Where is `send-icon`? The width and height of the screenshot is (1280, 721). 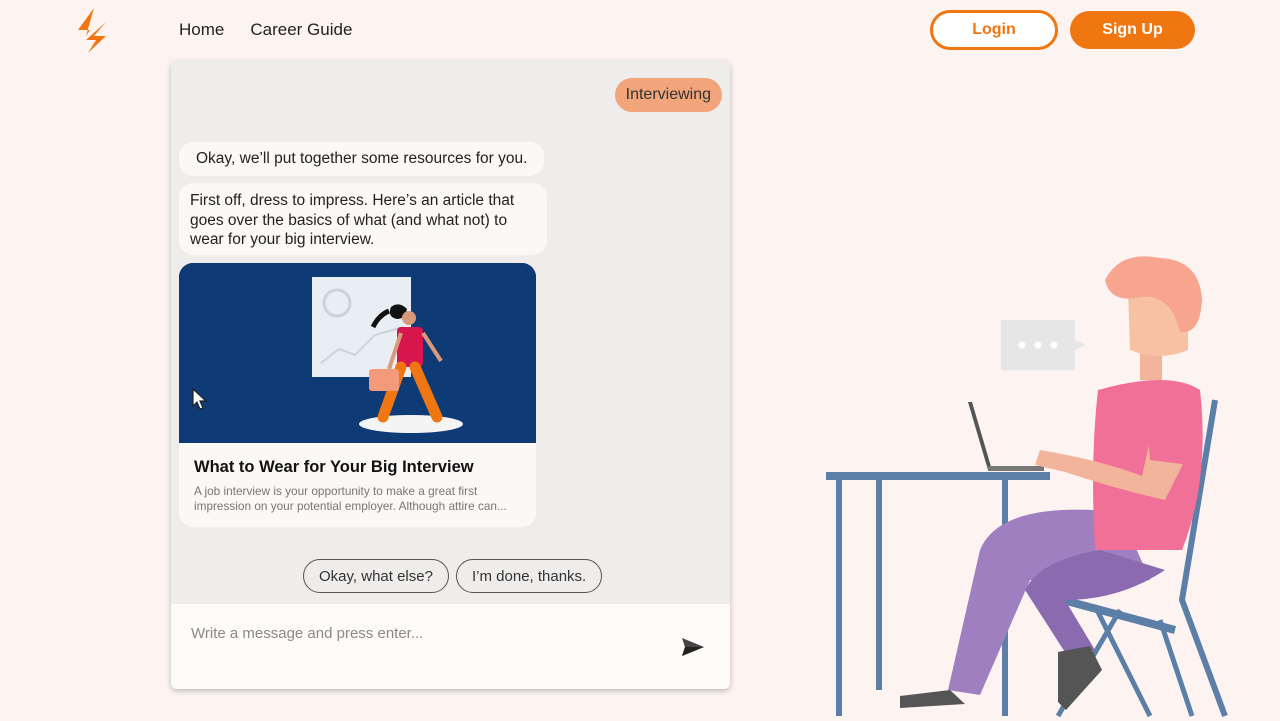 send-icon is located at coordinates (693, 647).